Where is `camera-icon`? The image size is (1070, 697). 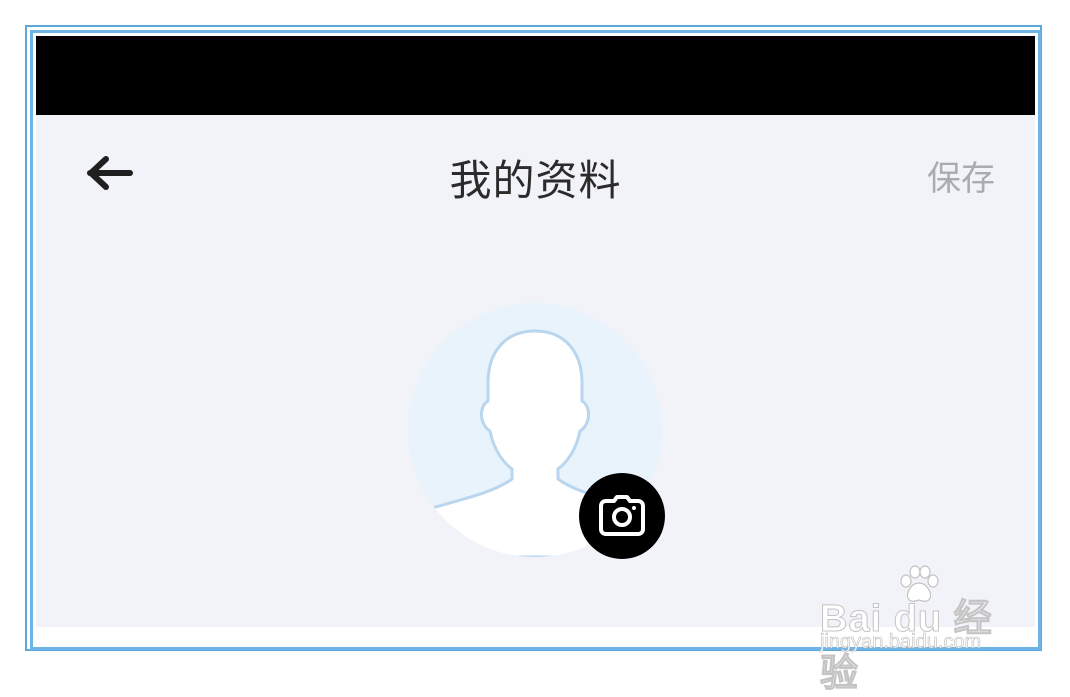 camera-icon is located at coordinates (622, 515).